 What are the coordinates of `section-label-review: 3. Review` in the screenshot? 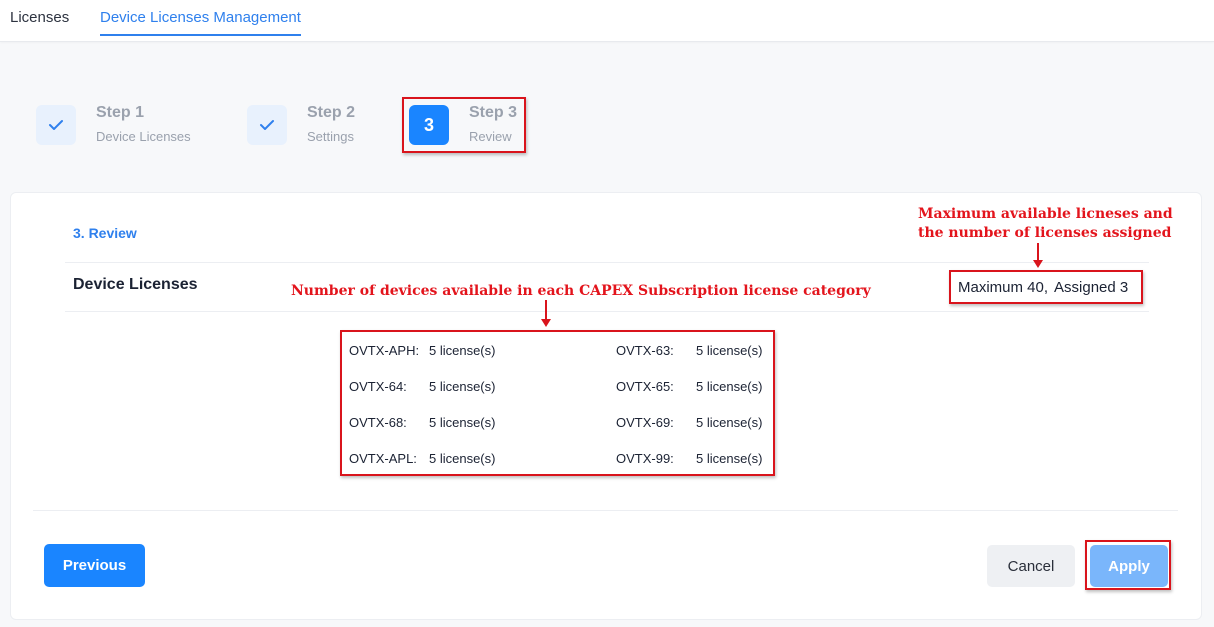 It's located at (105, 233).